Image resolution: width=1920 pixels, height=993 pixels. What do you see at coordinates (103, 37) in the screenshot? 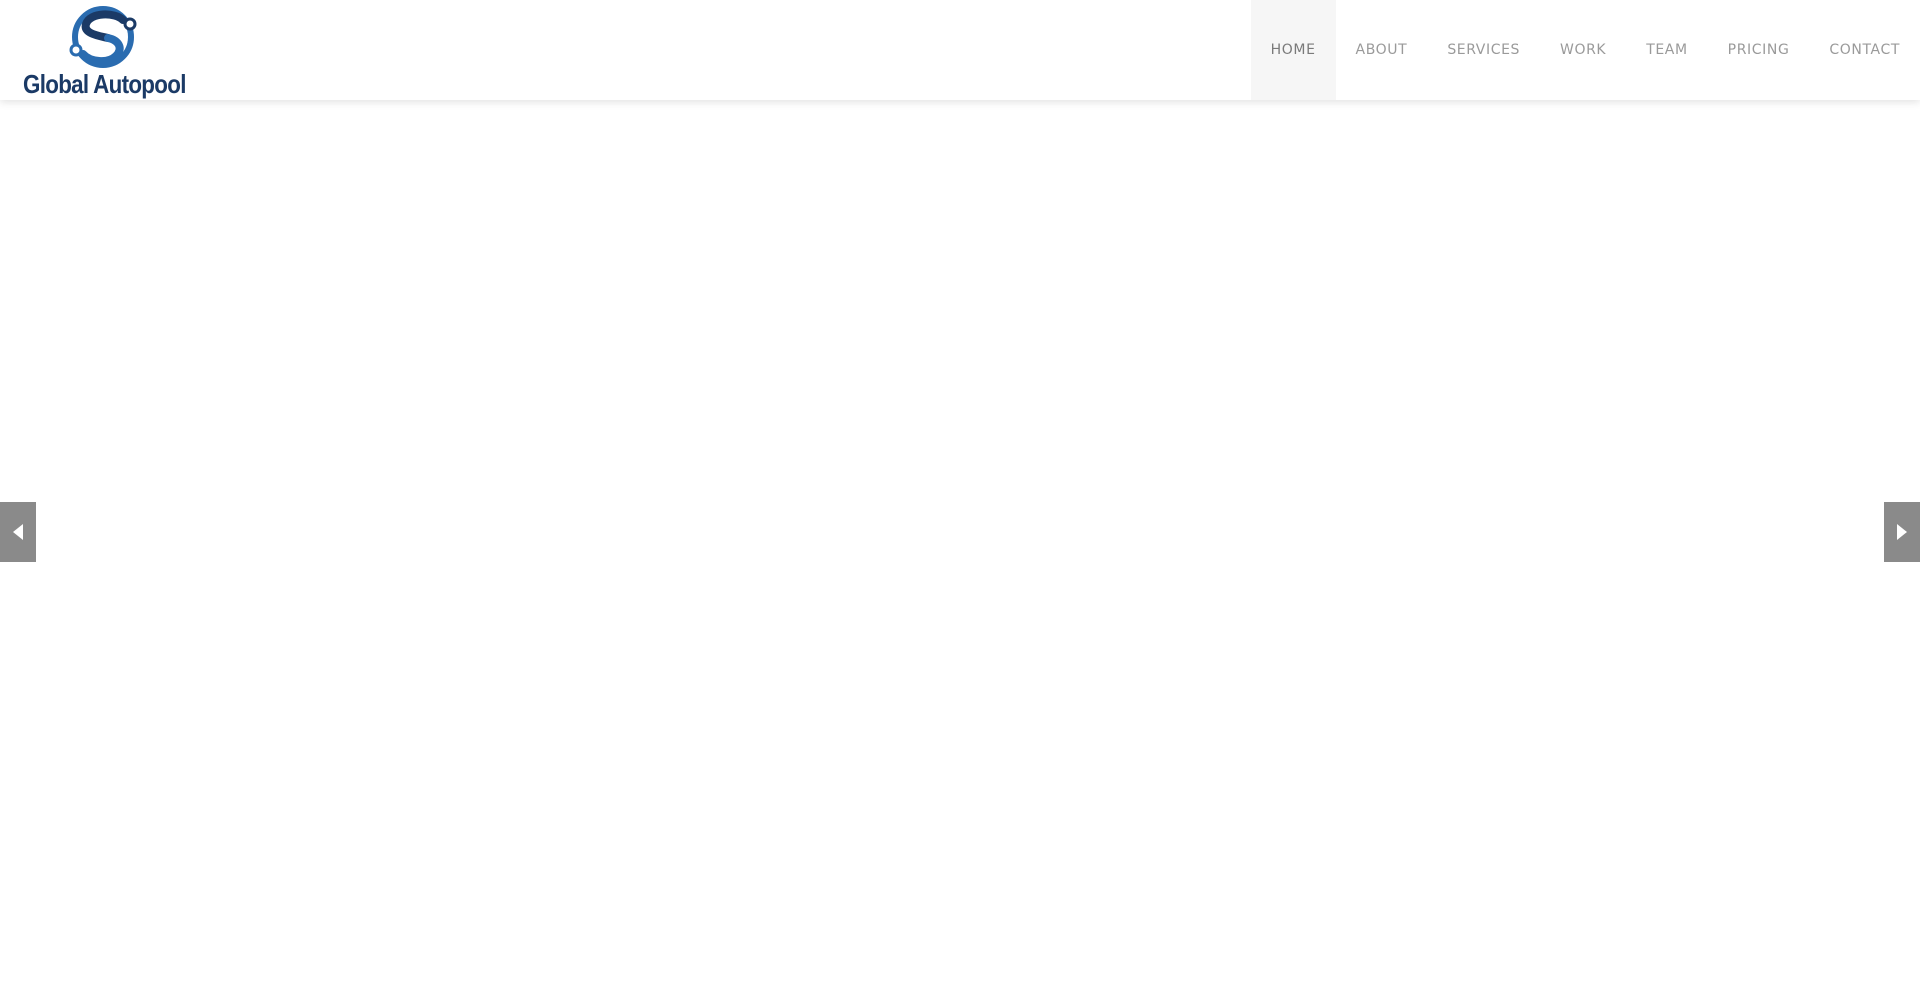
I see `gear-s-logo-icon` at bounding box center [103, 37].